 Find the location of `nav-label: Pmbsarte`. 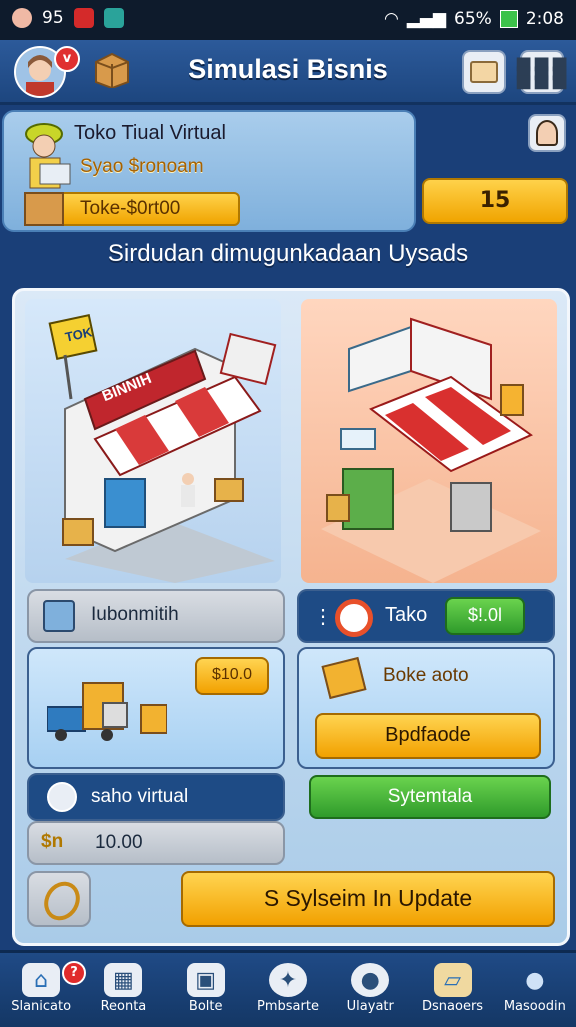

nav-label: Pmbsarte is located at coordinates (288, 1006).